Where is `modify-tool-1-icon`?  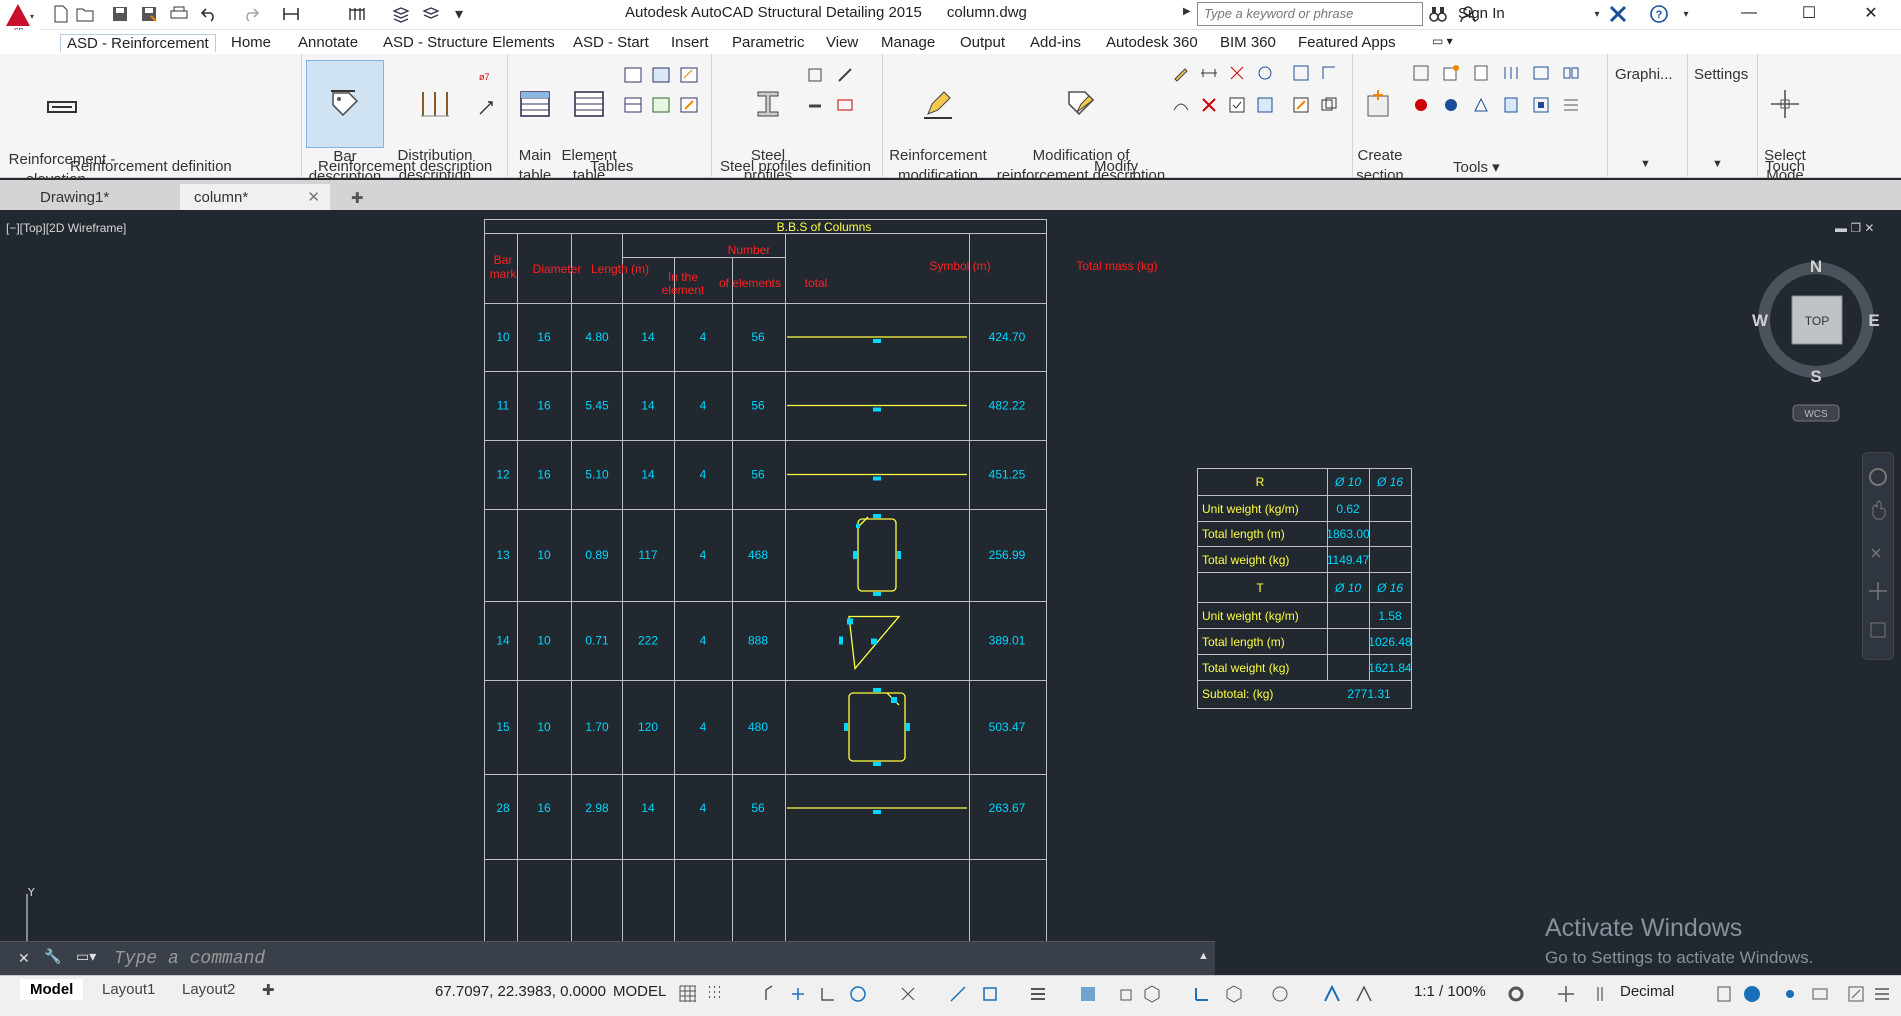
modify-tool-1-icon is located at coordinates (1181, 73).